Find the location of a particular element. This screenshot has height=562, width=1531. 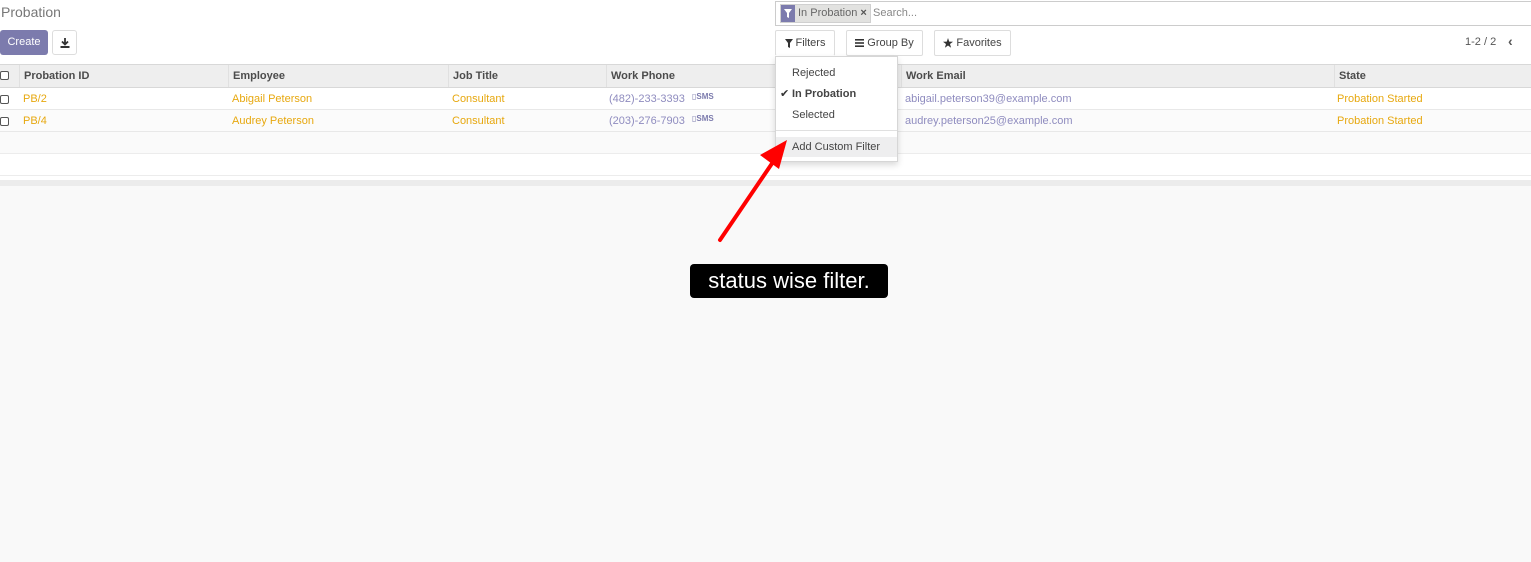

group-by-label: Group By is located at coordinates (890, 43).